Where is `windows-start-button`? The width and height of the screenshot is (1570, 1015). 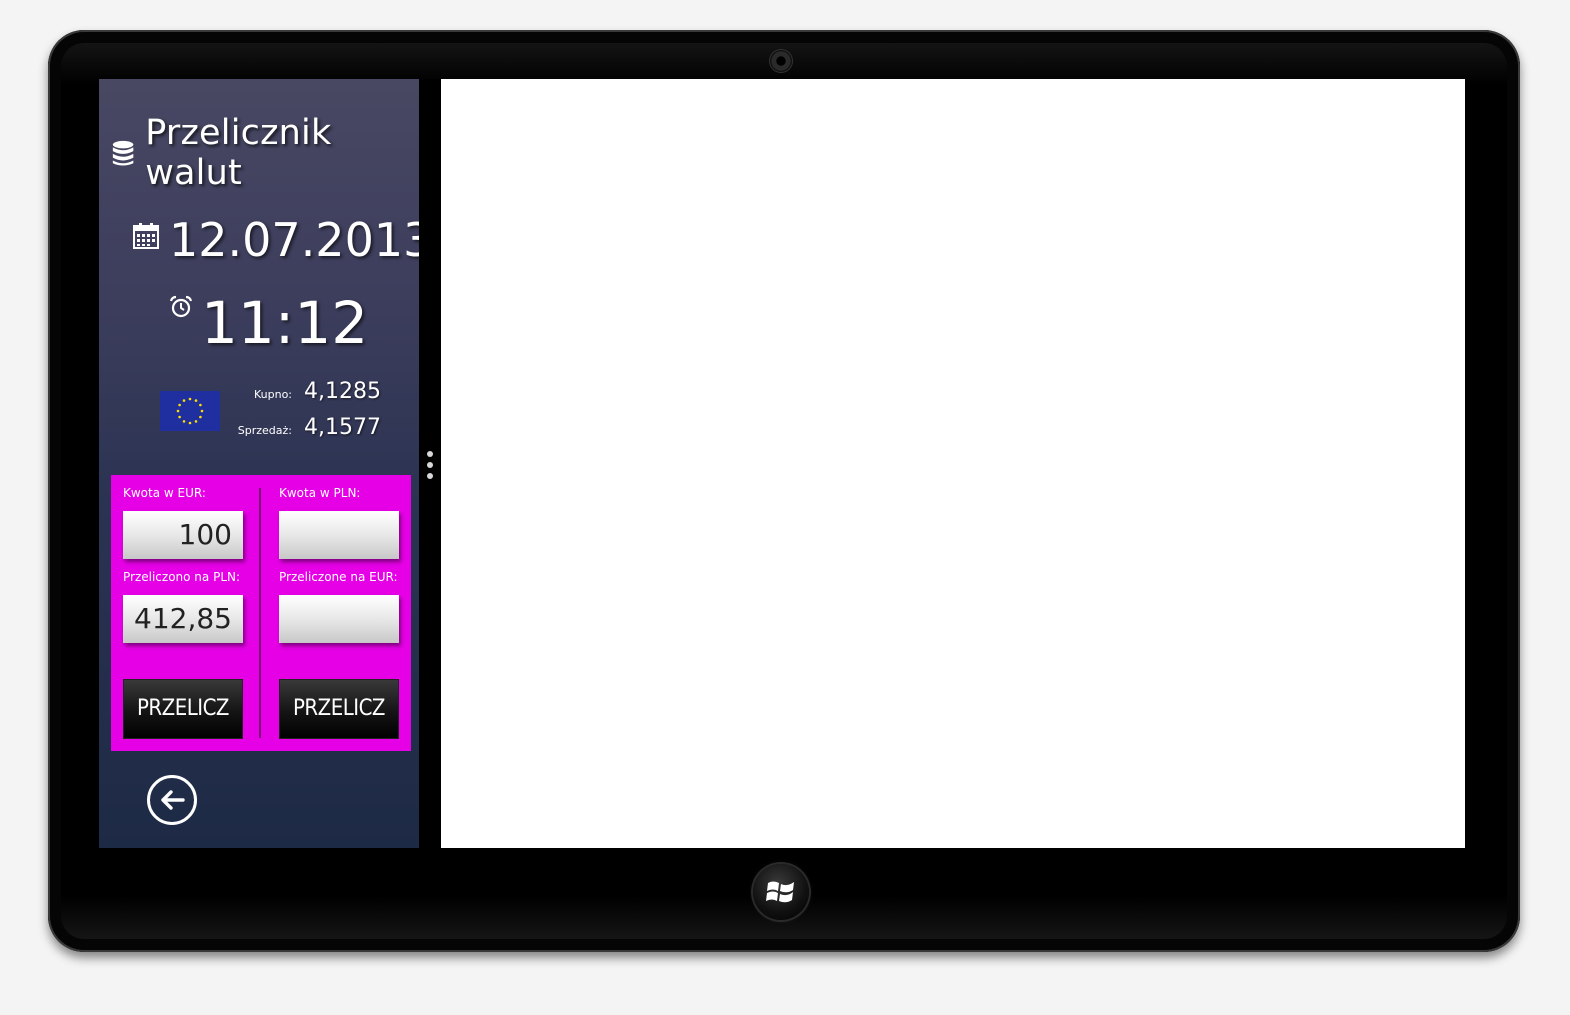
windows-start-button is located at coordinates (781, 892).